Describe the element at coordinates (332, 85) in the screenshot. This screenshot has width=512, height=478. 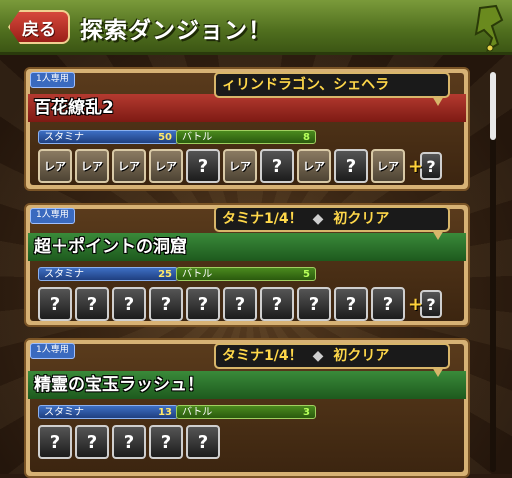
I see `event-callout: ィリンドラゴン、シェヘラ` at that location.